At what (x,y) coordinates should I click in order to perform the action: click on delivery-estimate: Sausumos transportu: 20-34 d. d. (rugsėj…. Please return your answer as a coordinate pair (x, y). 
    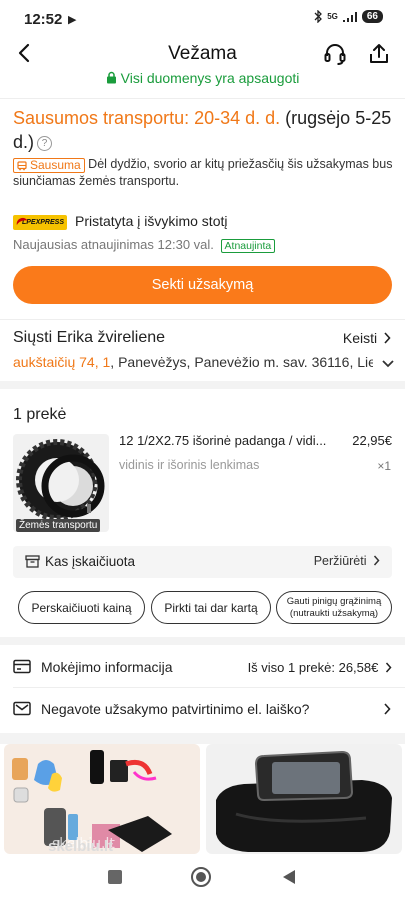
    Looking at the image, I should click on (203, 130).